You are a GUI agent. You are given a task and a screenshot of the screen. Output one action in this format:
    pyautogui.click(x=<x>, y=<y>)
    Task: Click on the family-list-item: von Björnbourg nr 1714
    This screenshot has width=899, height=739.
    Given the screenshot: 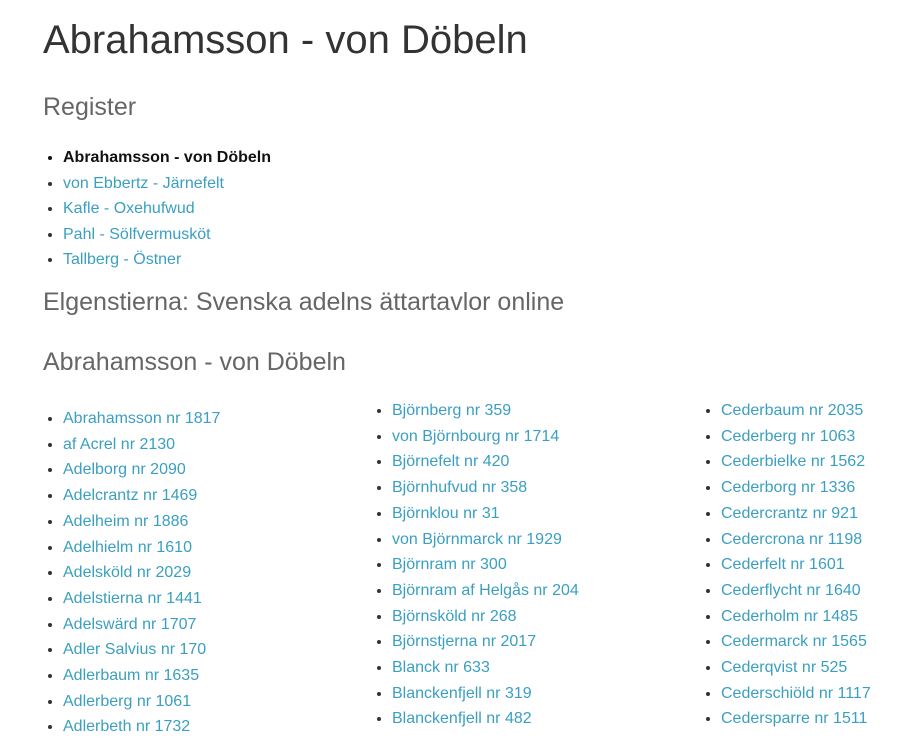 What is the action you would take?
    pyautogui.click(x=485, y=437)
    